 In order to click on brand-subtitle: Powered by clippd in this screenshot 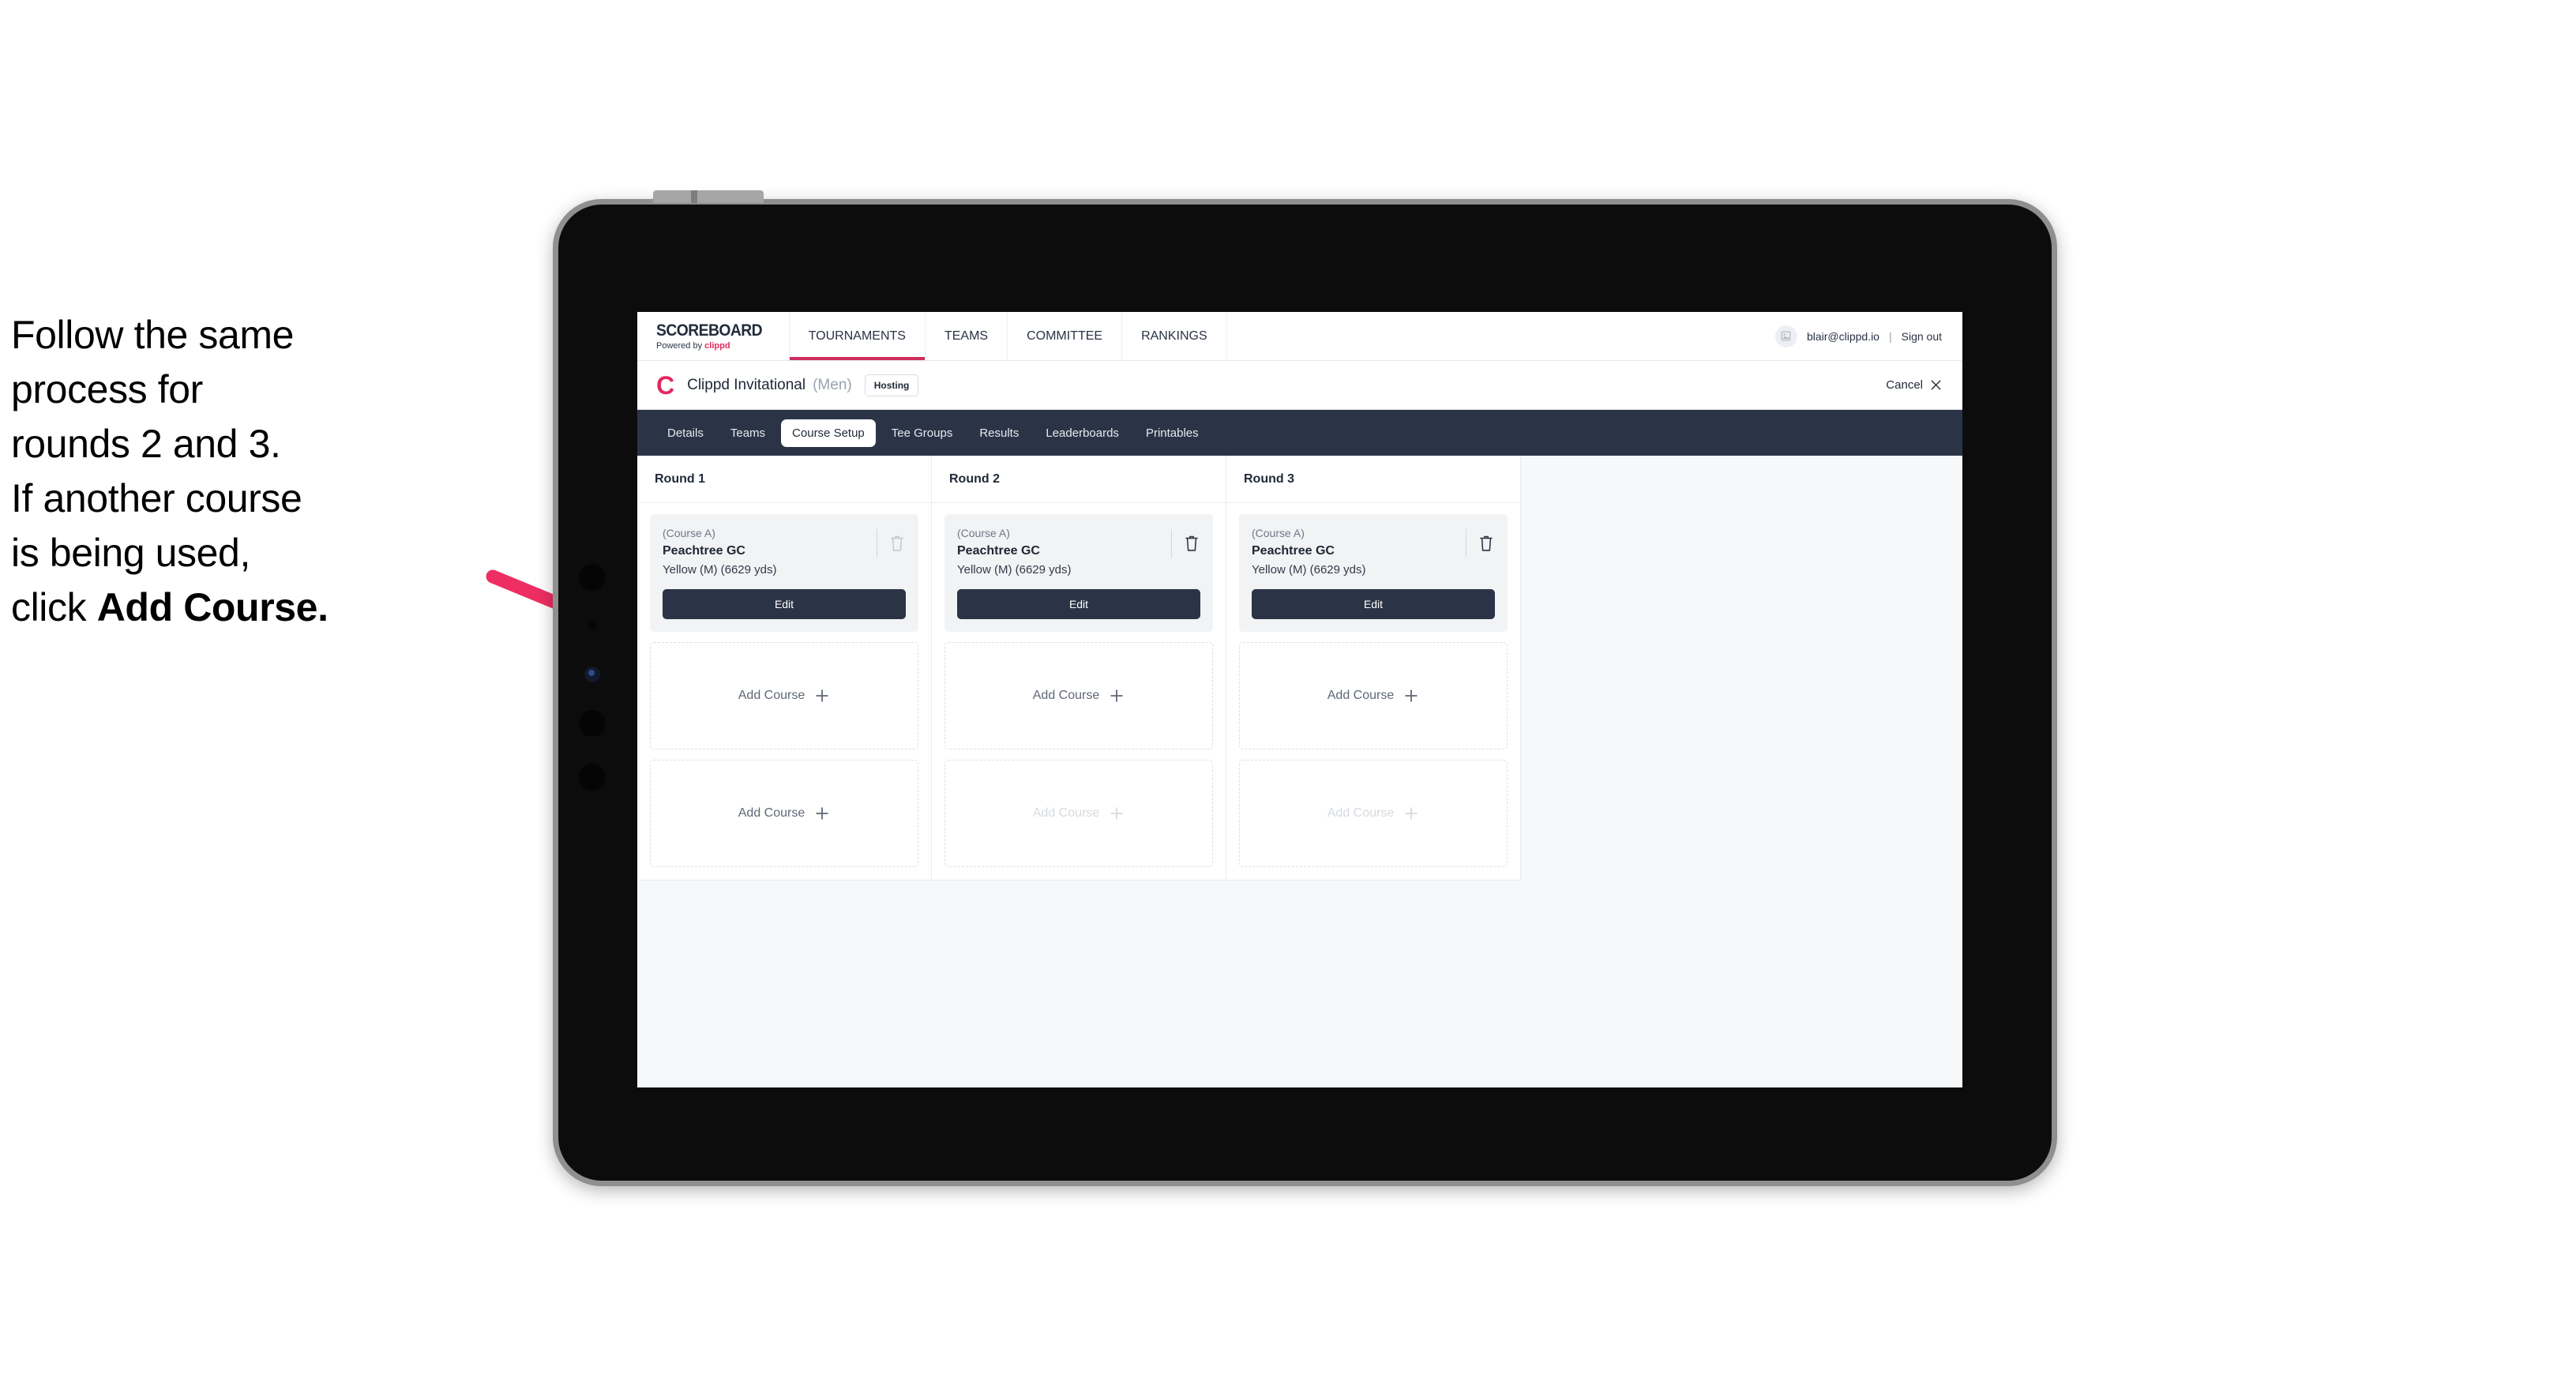, I will do `click(714, 346)`.